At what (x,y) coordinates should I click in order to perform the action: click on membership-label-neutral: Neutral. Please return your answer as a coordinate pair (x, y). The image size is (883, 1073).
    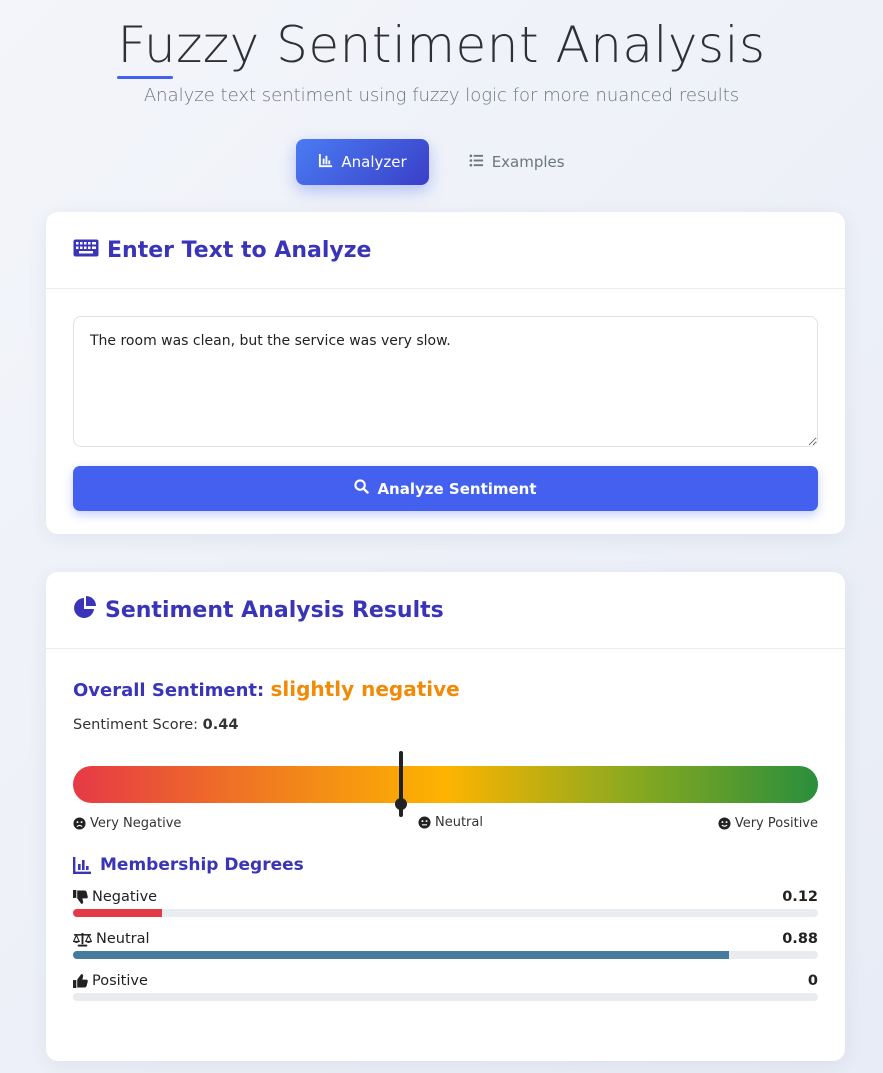
    Looking at the image, I should click on (111, 939).